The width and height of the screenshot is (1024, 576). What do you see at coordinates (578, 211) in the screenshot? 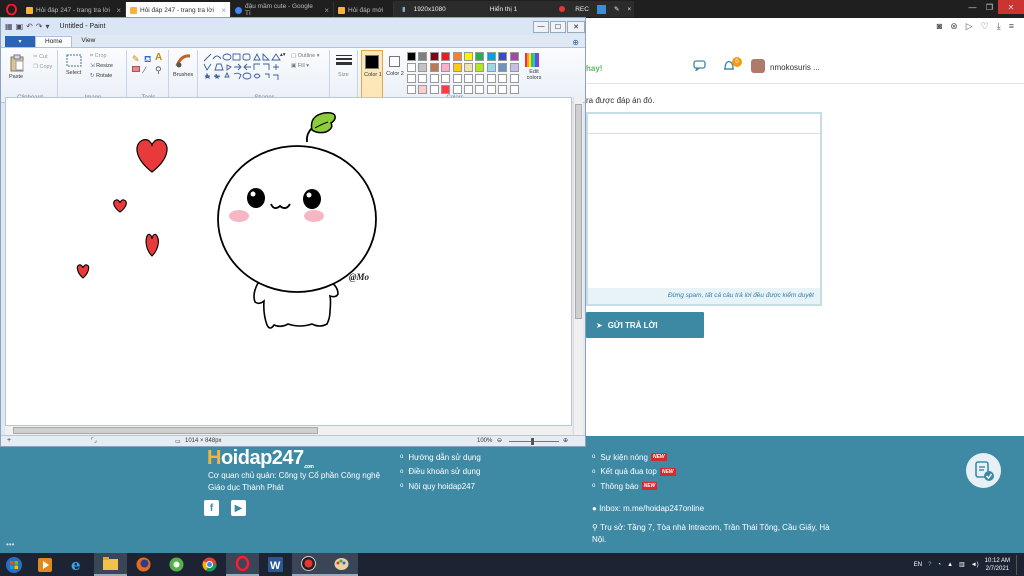
I see `vertical-scroll-thumb` at bounding box center [578, 211].